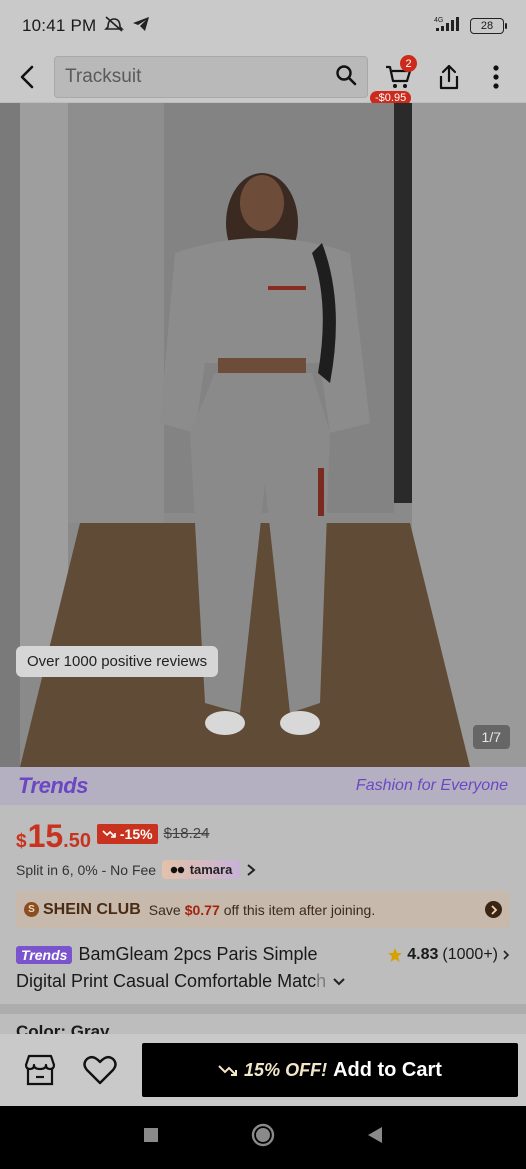 This screenshot has width=526, height=1169. I want to click on discount-badge: -15%, so click(127, 833).